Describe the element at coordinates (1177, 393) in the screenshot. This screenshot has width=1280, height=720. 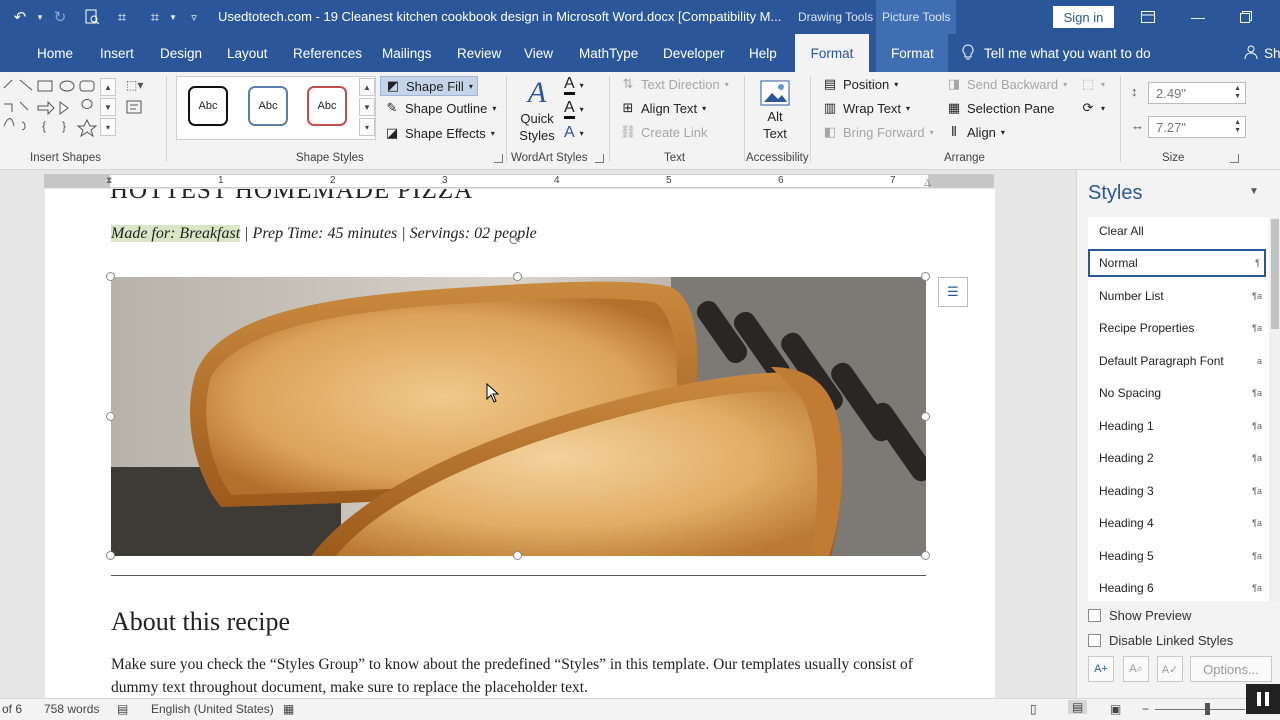
I see `style-item-no-spacing: No Spacing ¶a` at that location.